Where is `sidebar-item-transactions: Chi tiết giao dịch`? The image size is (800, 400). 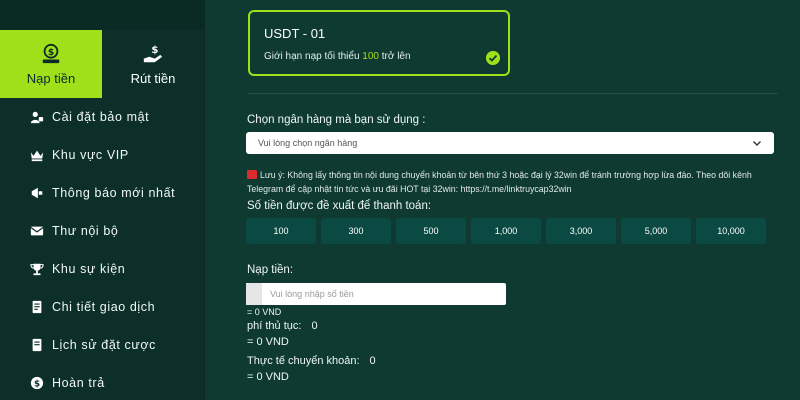 sidebar-item-transactions: Chi tiết giao dịch is located at coordinates (102, 307).